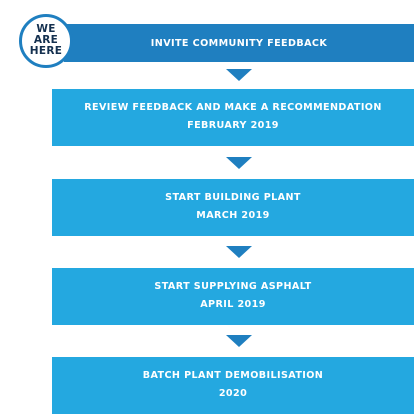 This screenshot has height=419, width=414. I want to click on step-start-supplying-asphalt: START SUPPLYING ASPHALT APRIL 2019, so click(233, 296).